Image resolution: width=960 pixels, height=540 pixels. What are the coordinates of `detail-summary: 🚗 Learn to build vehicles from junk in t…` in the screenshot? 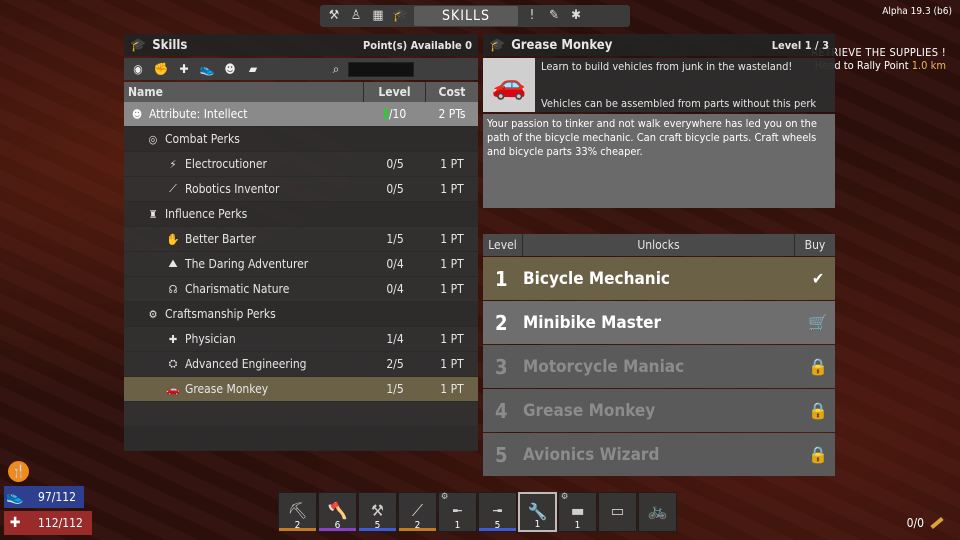 It's located at (659, 85).